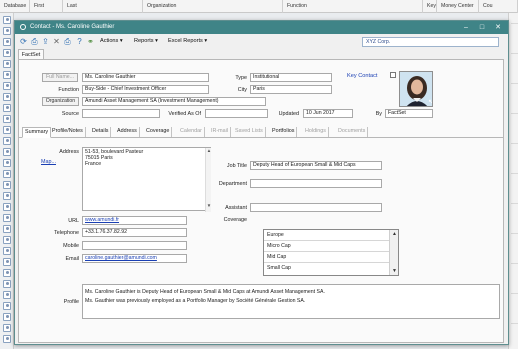 Image resolution: width=518 pixels, height=349 pixels. I want to click on subtab-documents: Documents, so click(352, 132).